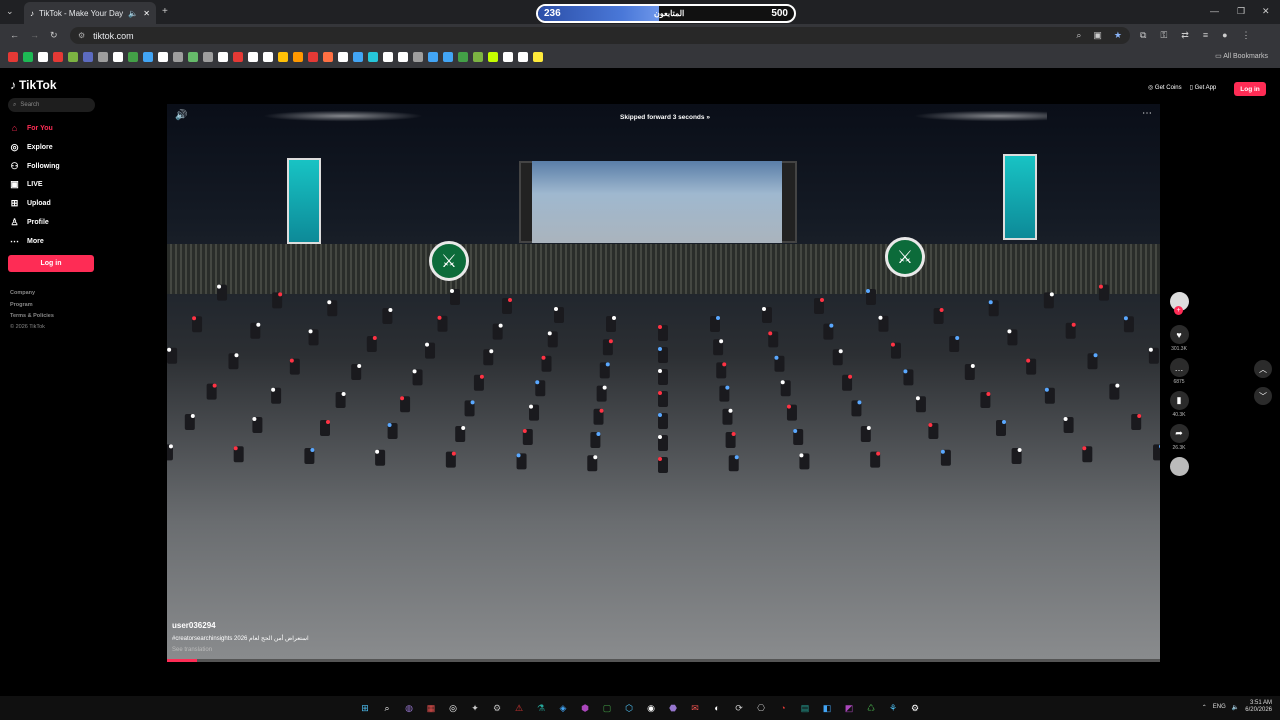 The width and height of the screenshot is (1280, 720). What do you see at coordinates (1241, 11) in the screenshot?
I see `restore-icon: ❐` at bounding box center [1241, 11].